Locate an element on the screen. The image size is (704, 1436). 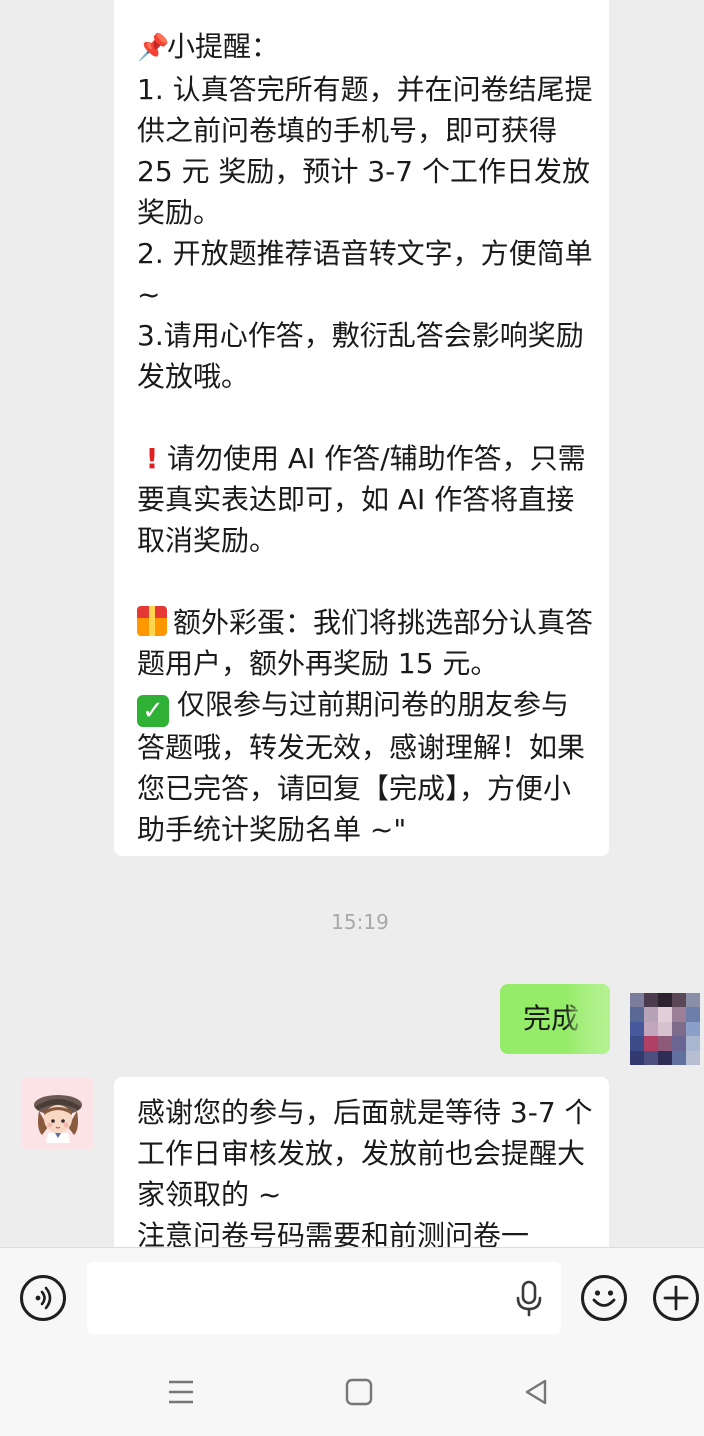
chat-input-bar is located at coordinates (352, 1297).